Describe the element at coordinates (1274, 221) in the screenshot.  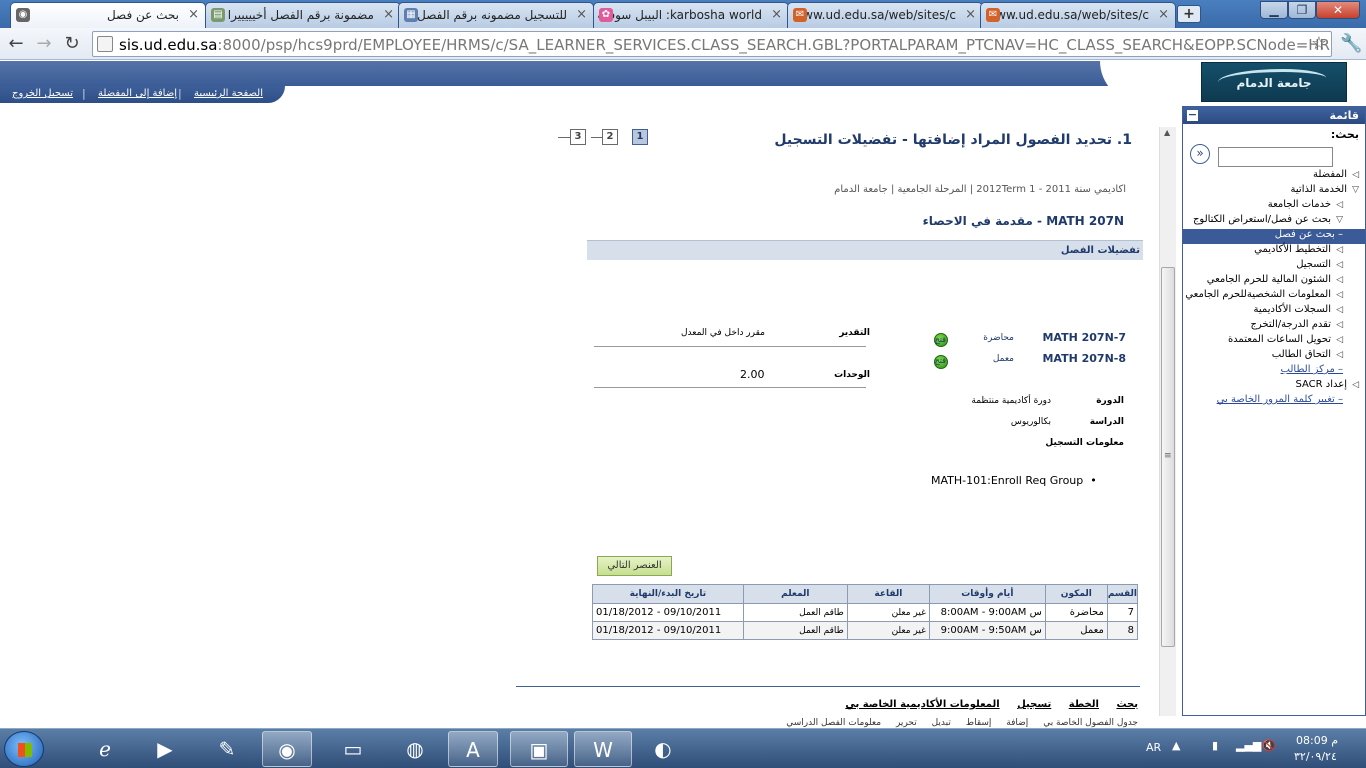
I see `sidebar-item: ▽ بحث عن فصل/استعراض الكتالوج` at that location.